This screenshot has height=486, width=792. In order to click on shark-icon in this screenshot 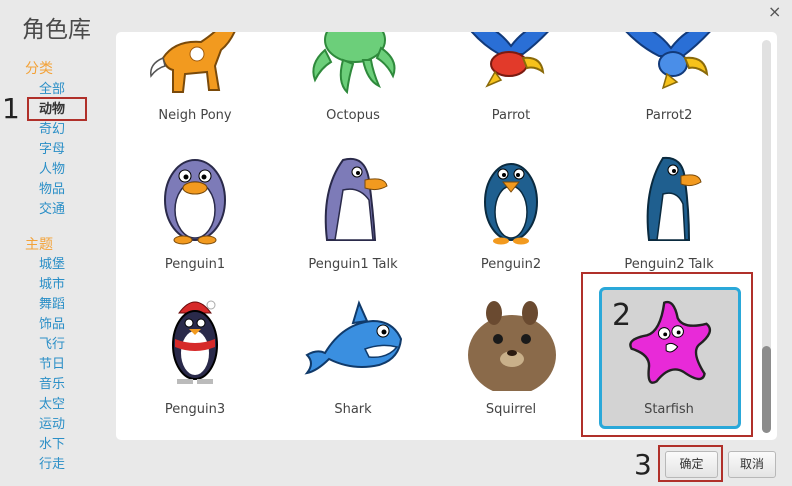, I will do `click(353, 337)`.